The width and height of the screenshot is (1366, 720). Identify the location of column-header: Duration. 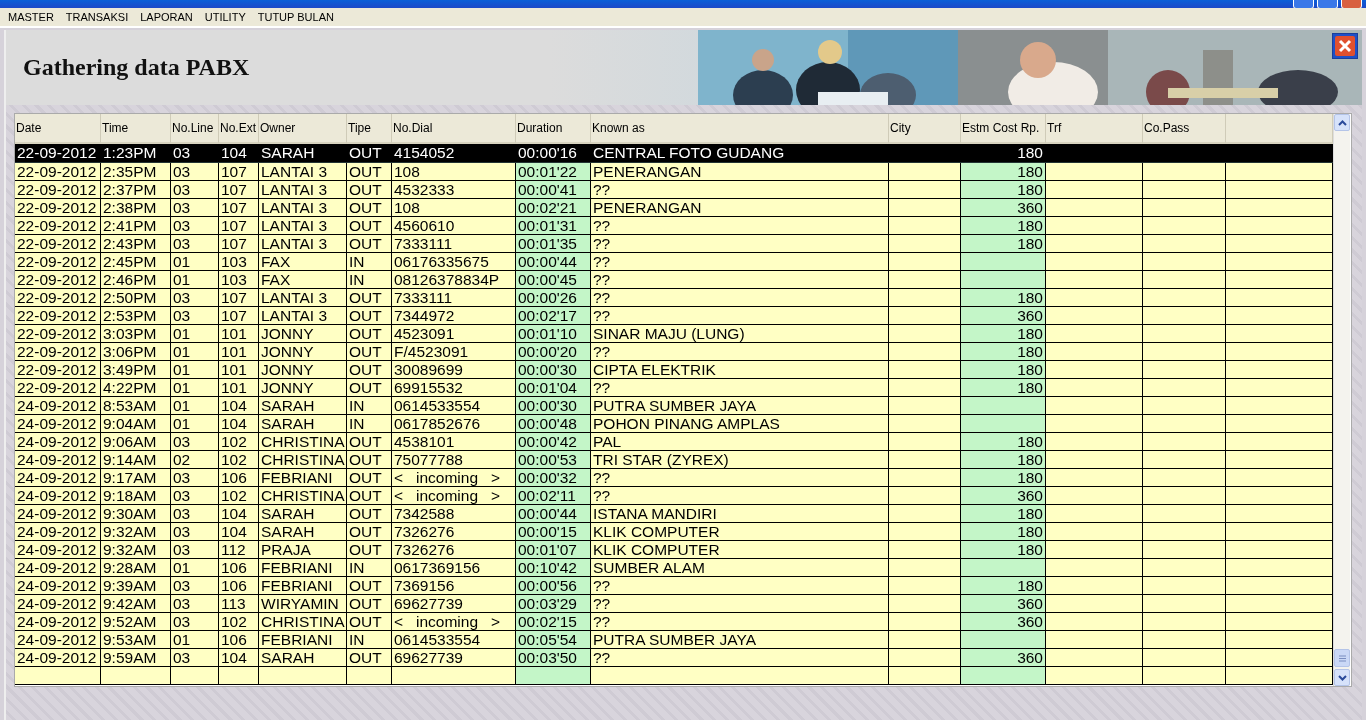
(553, 129).